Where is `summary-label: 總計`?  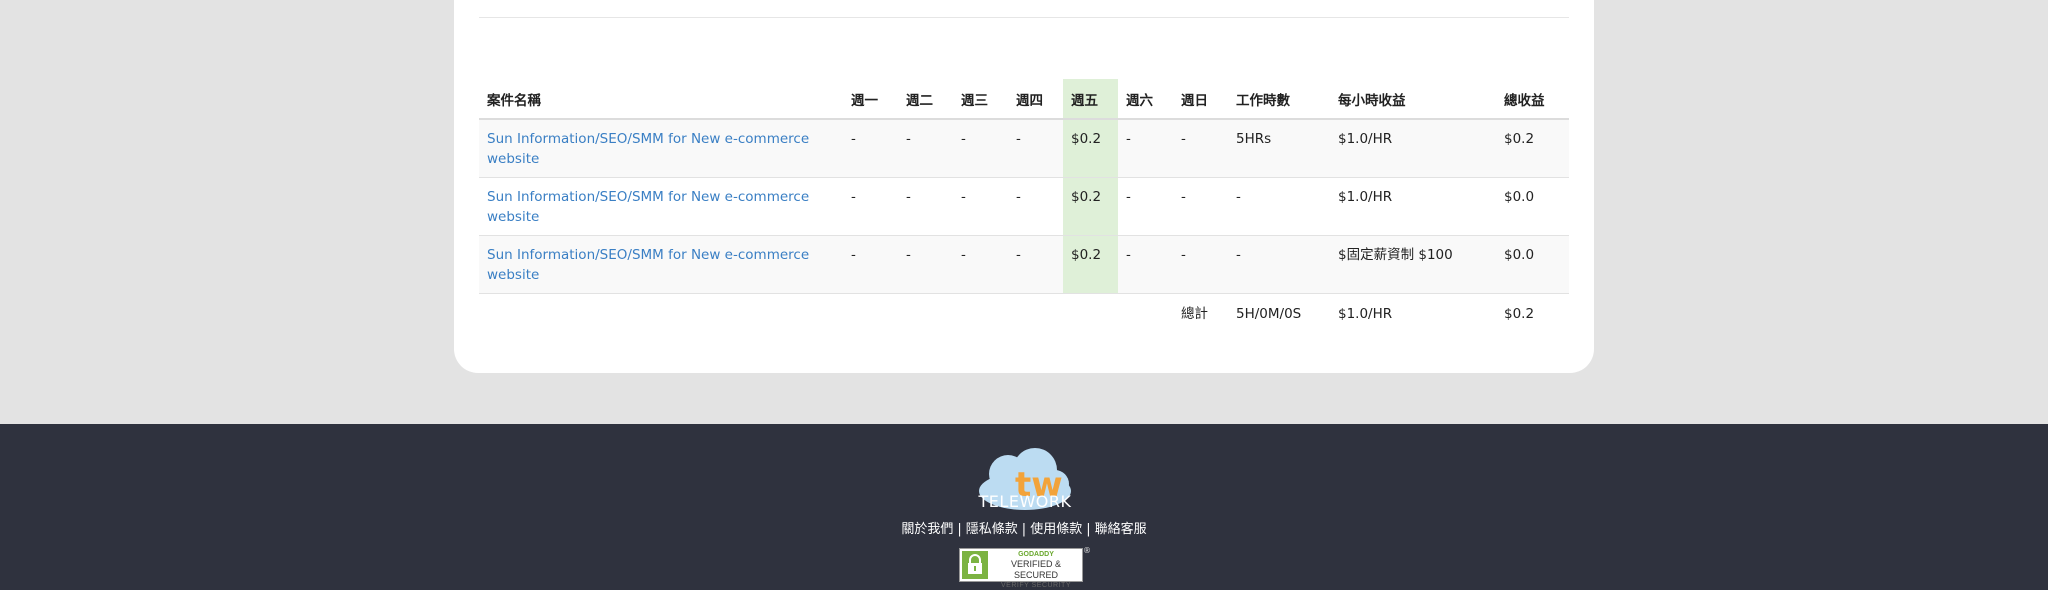
summary-label: 總計 is located at coordinates (1194, 314).